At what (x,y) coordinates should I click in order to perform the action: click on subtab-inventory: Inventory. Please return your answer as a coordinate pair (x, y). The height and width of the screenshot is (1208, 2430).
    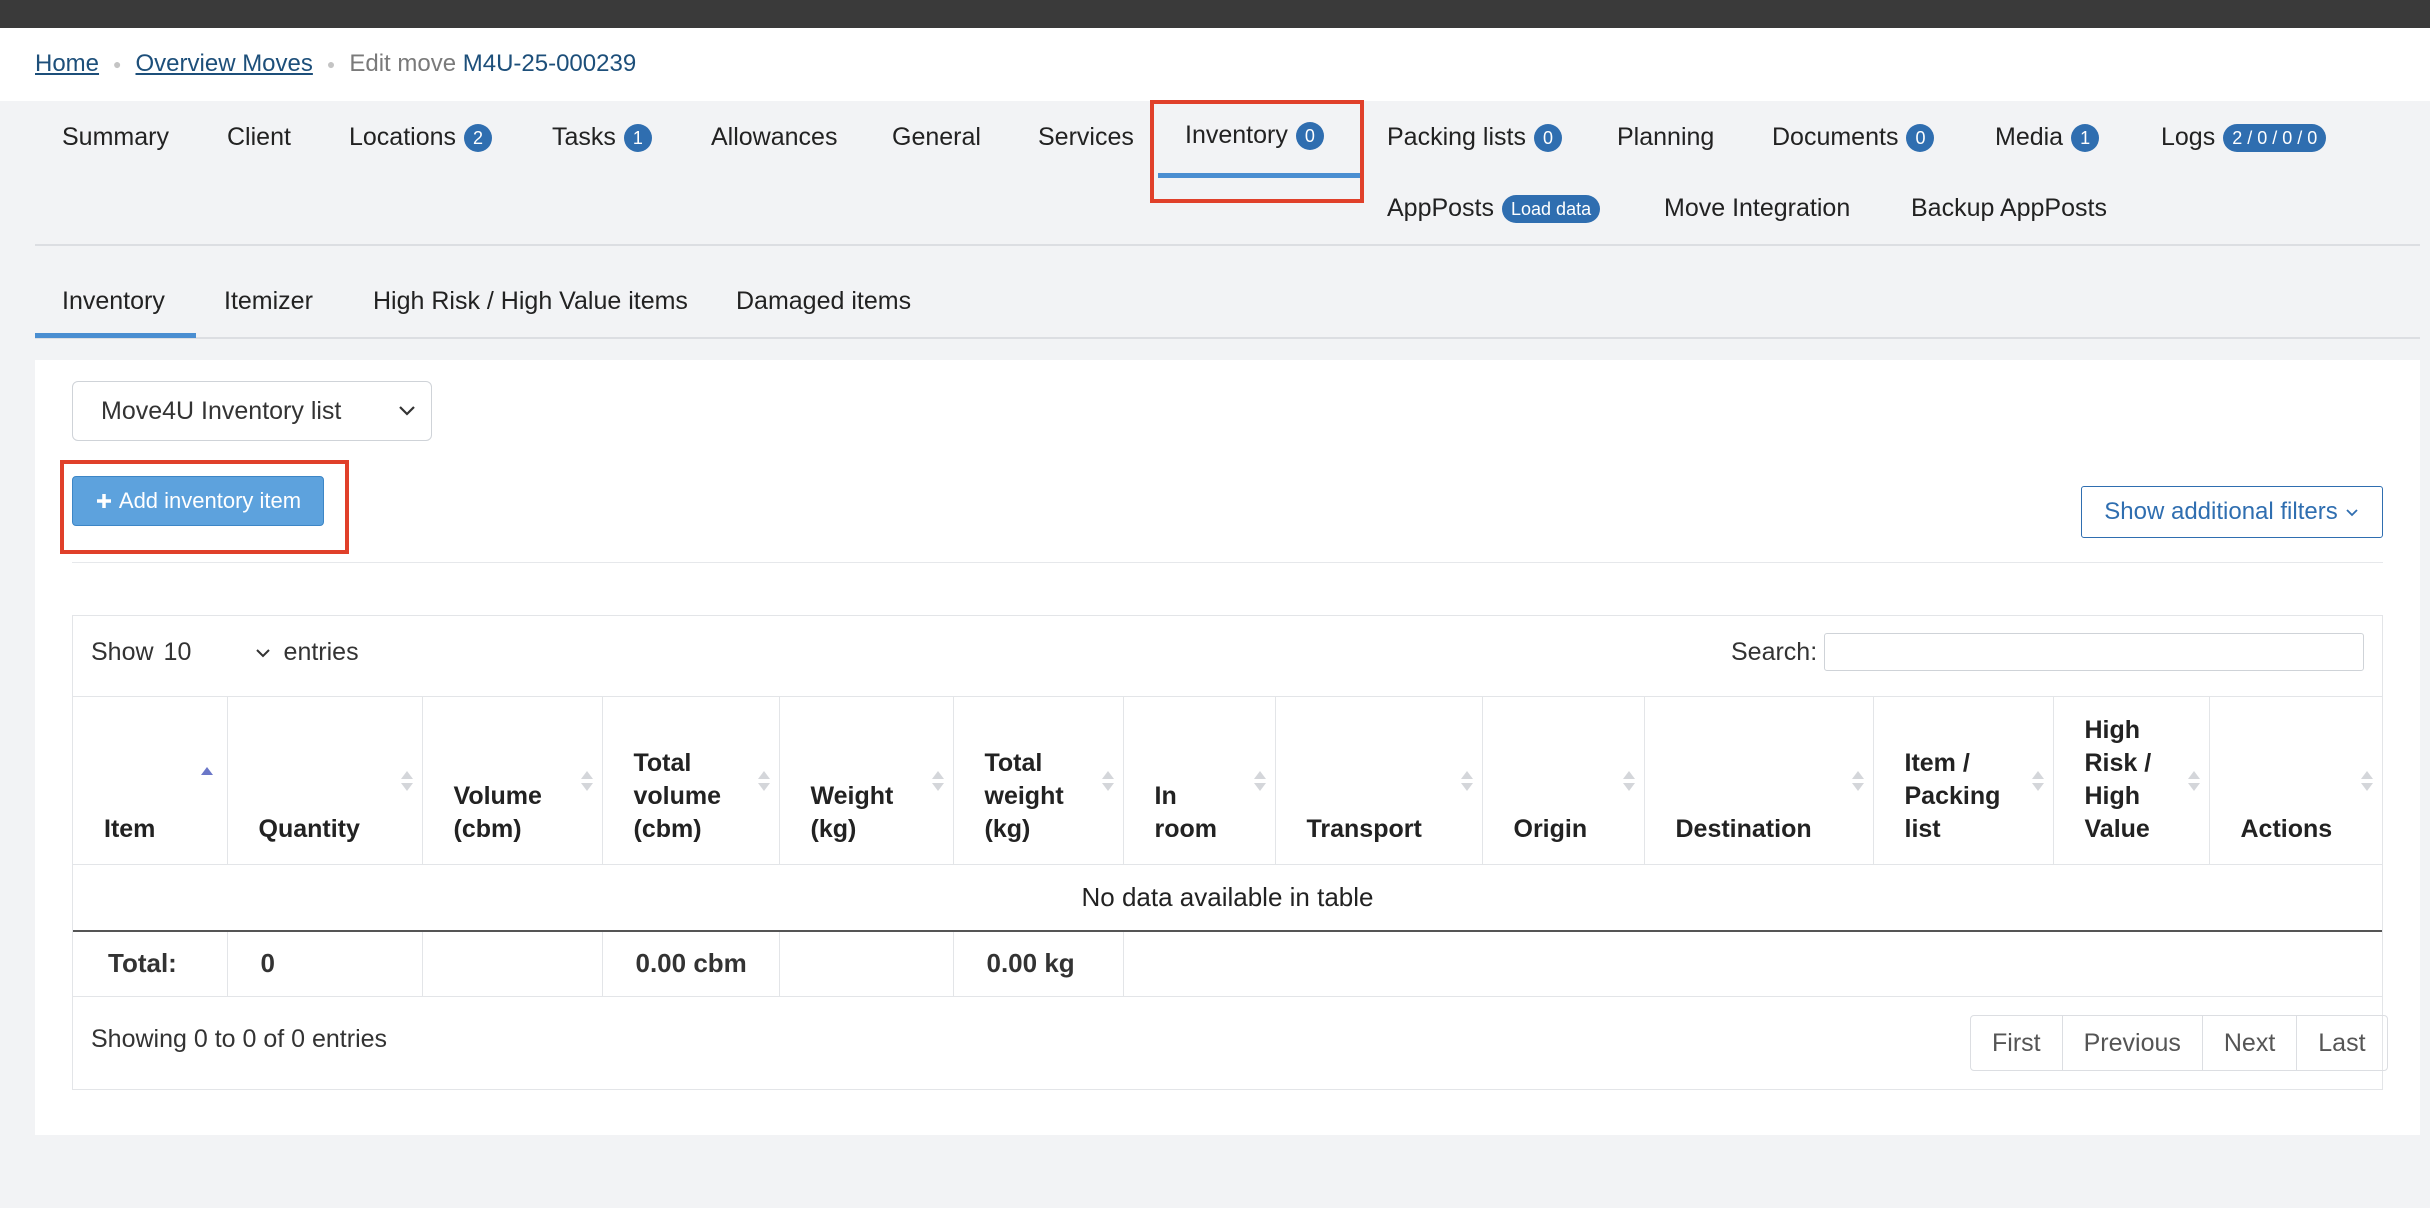
    Looking at the image, I should click on (113, 301).